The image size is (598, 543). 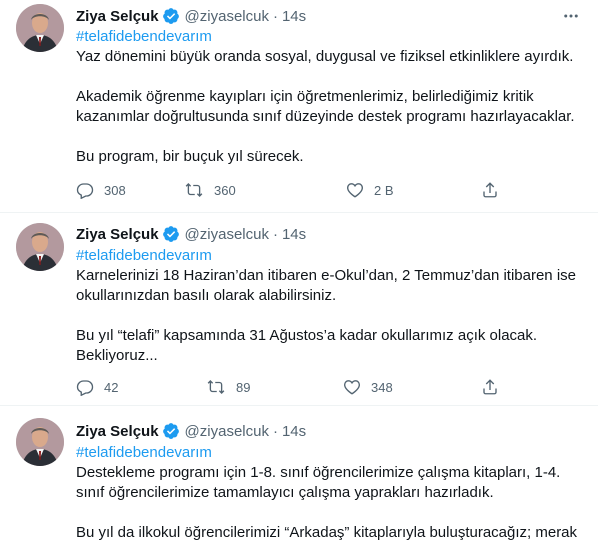 I want to click on like-count: 2 B, so click(x=384, y=190).